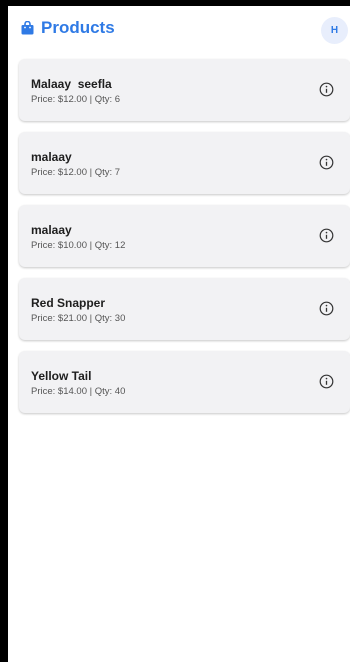  I want to click on list-item: Red Snapper Price: $21.00 | Qty: 30, so click(184, 309).